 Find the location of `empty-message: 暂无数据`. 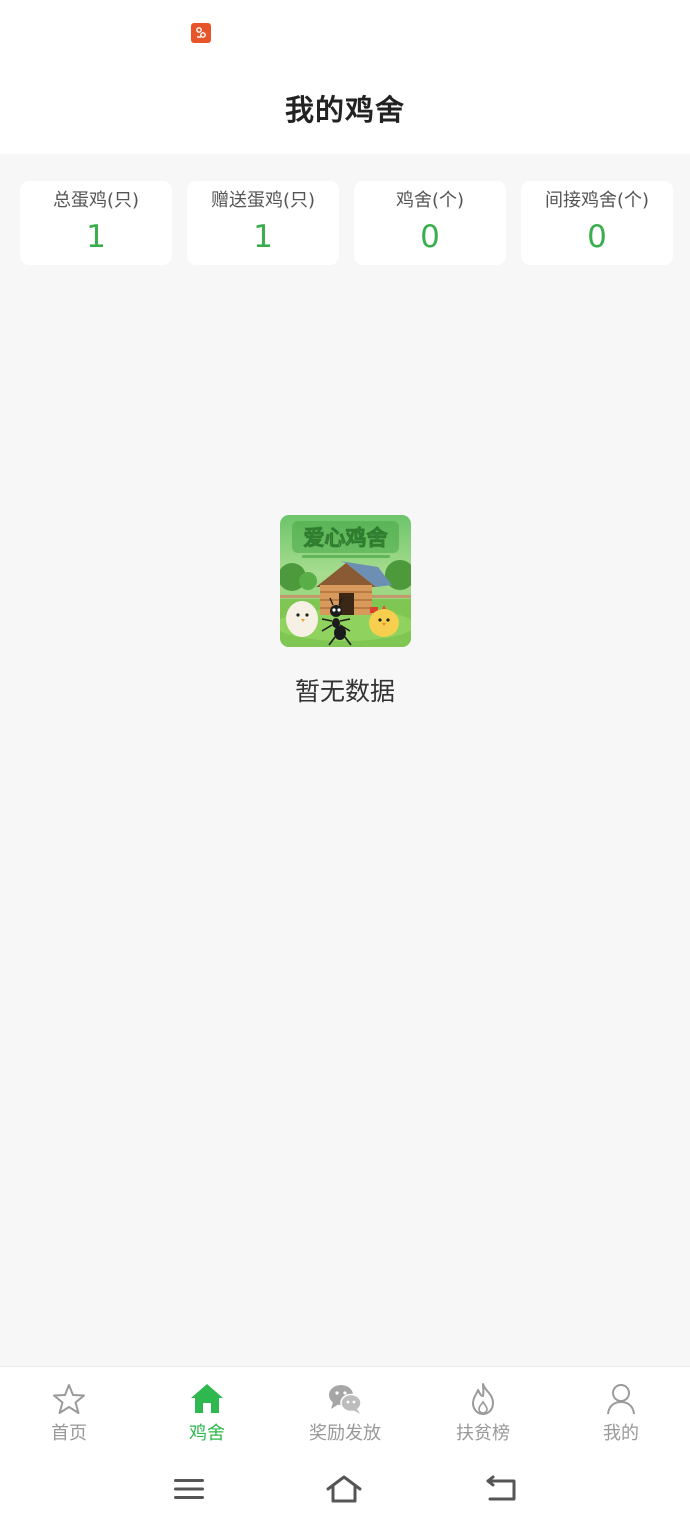

empty-message: 暂无数据 is located at coordinates (344, 691).